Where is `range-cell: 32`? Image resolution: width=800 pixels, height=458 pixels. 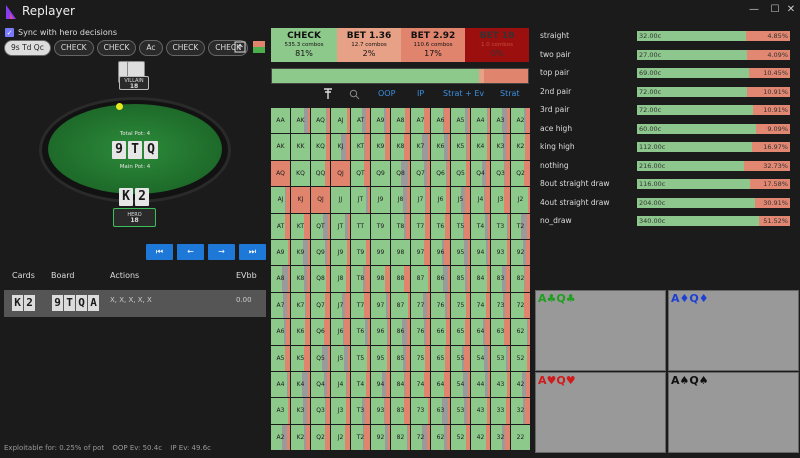
range-cell: 32 is located at coordinates (500, 437).